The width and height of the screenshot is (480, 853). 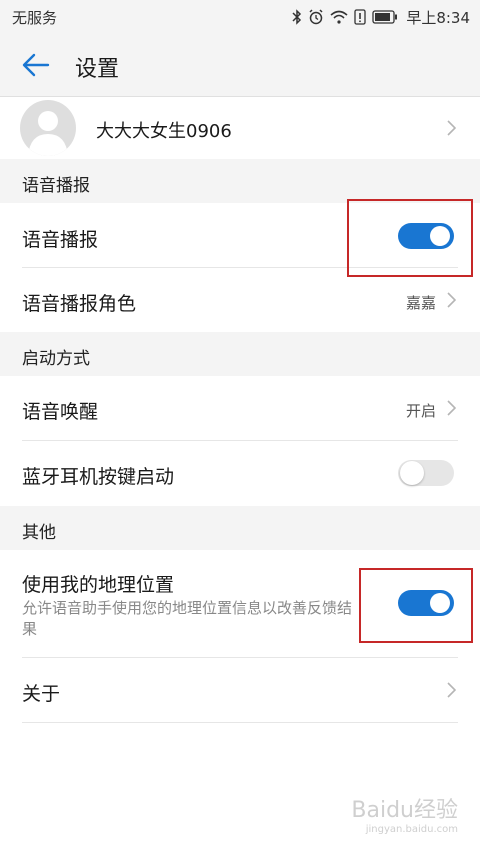 I want to click on avatar, so click(x=48, y=128).